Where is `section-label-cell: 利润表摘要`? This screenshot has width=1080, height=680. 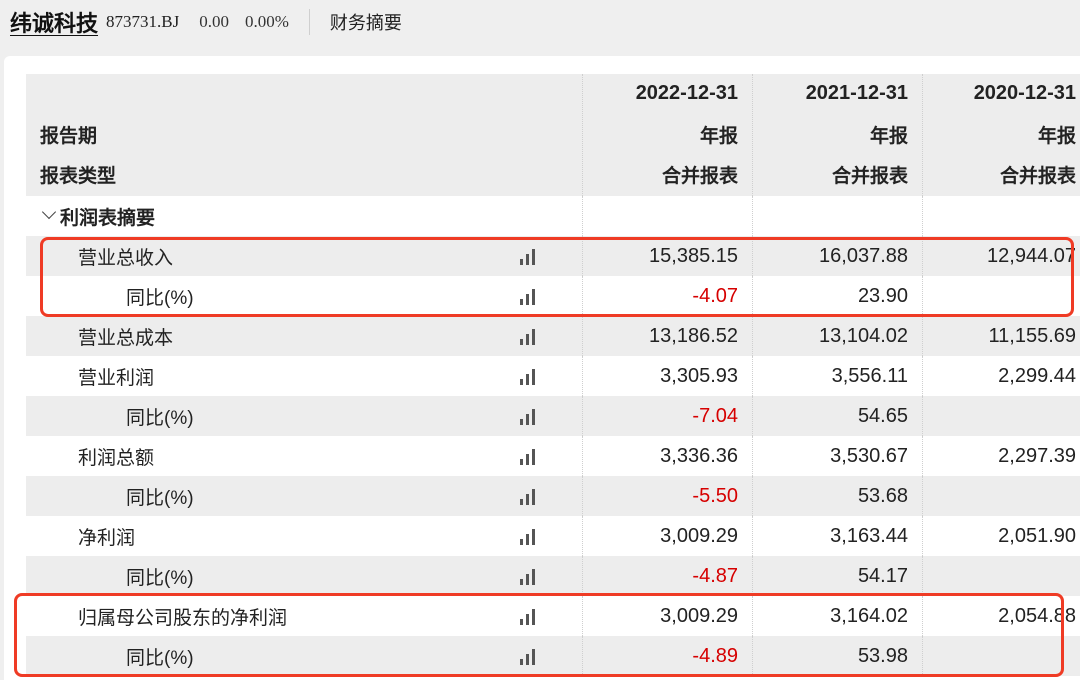 section-label-cell: 利润表摘要 is located at coordinates (304, 216).